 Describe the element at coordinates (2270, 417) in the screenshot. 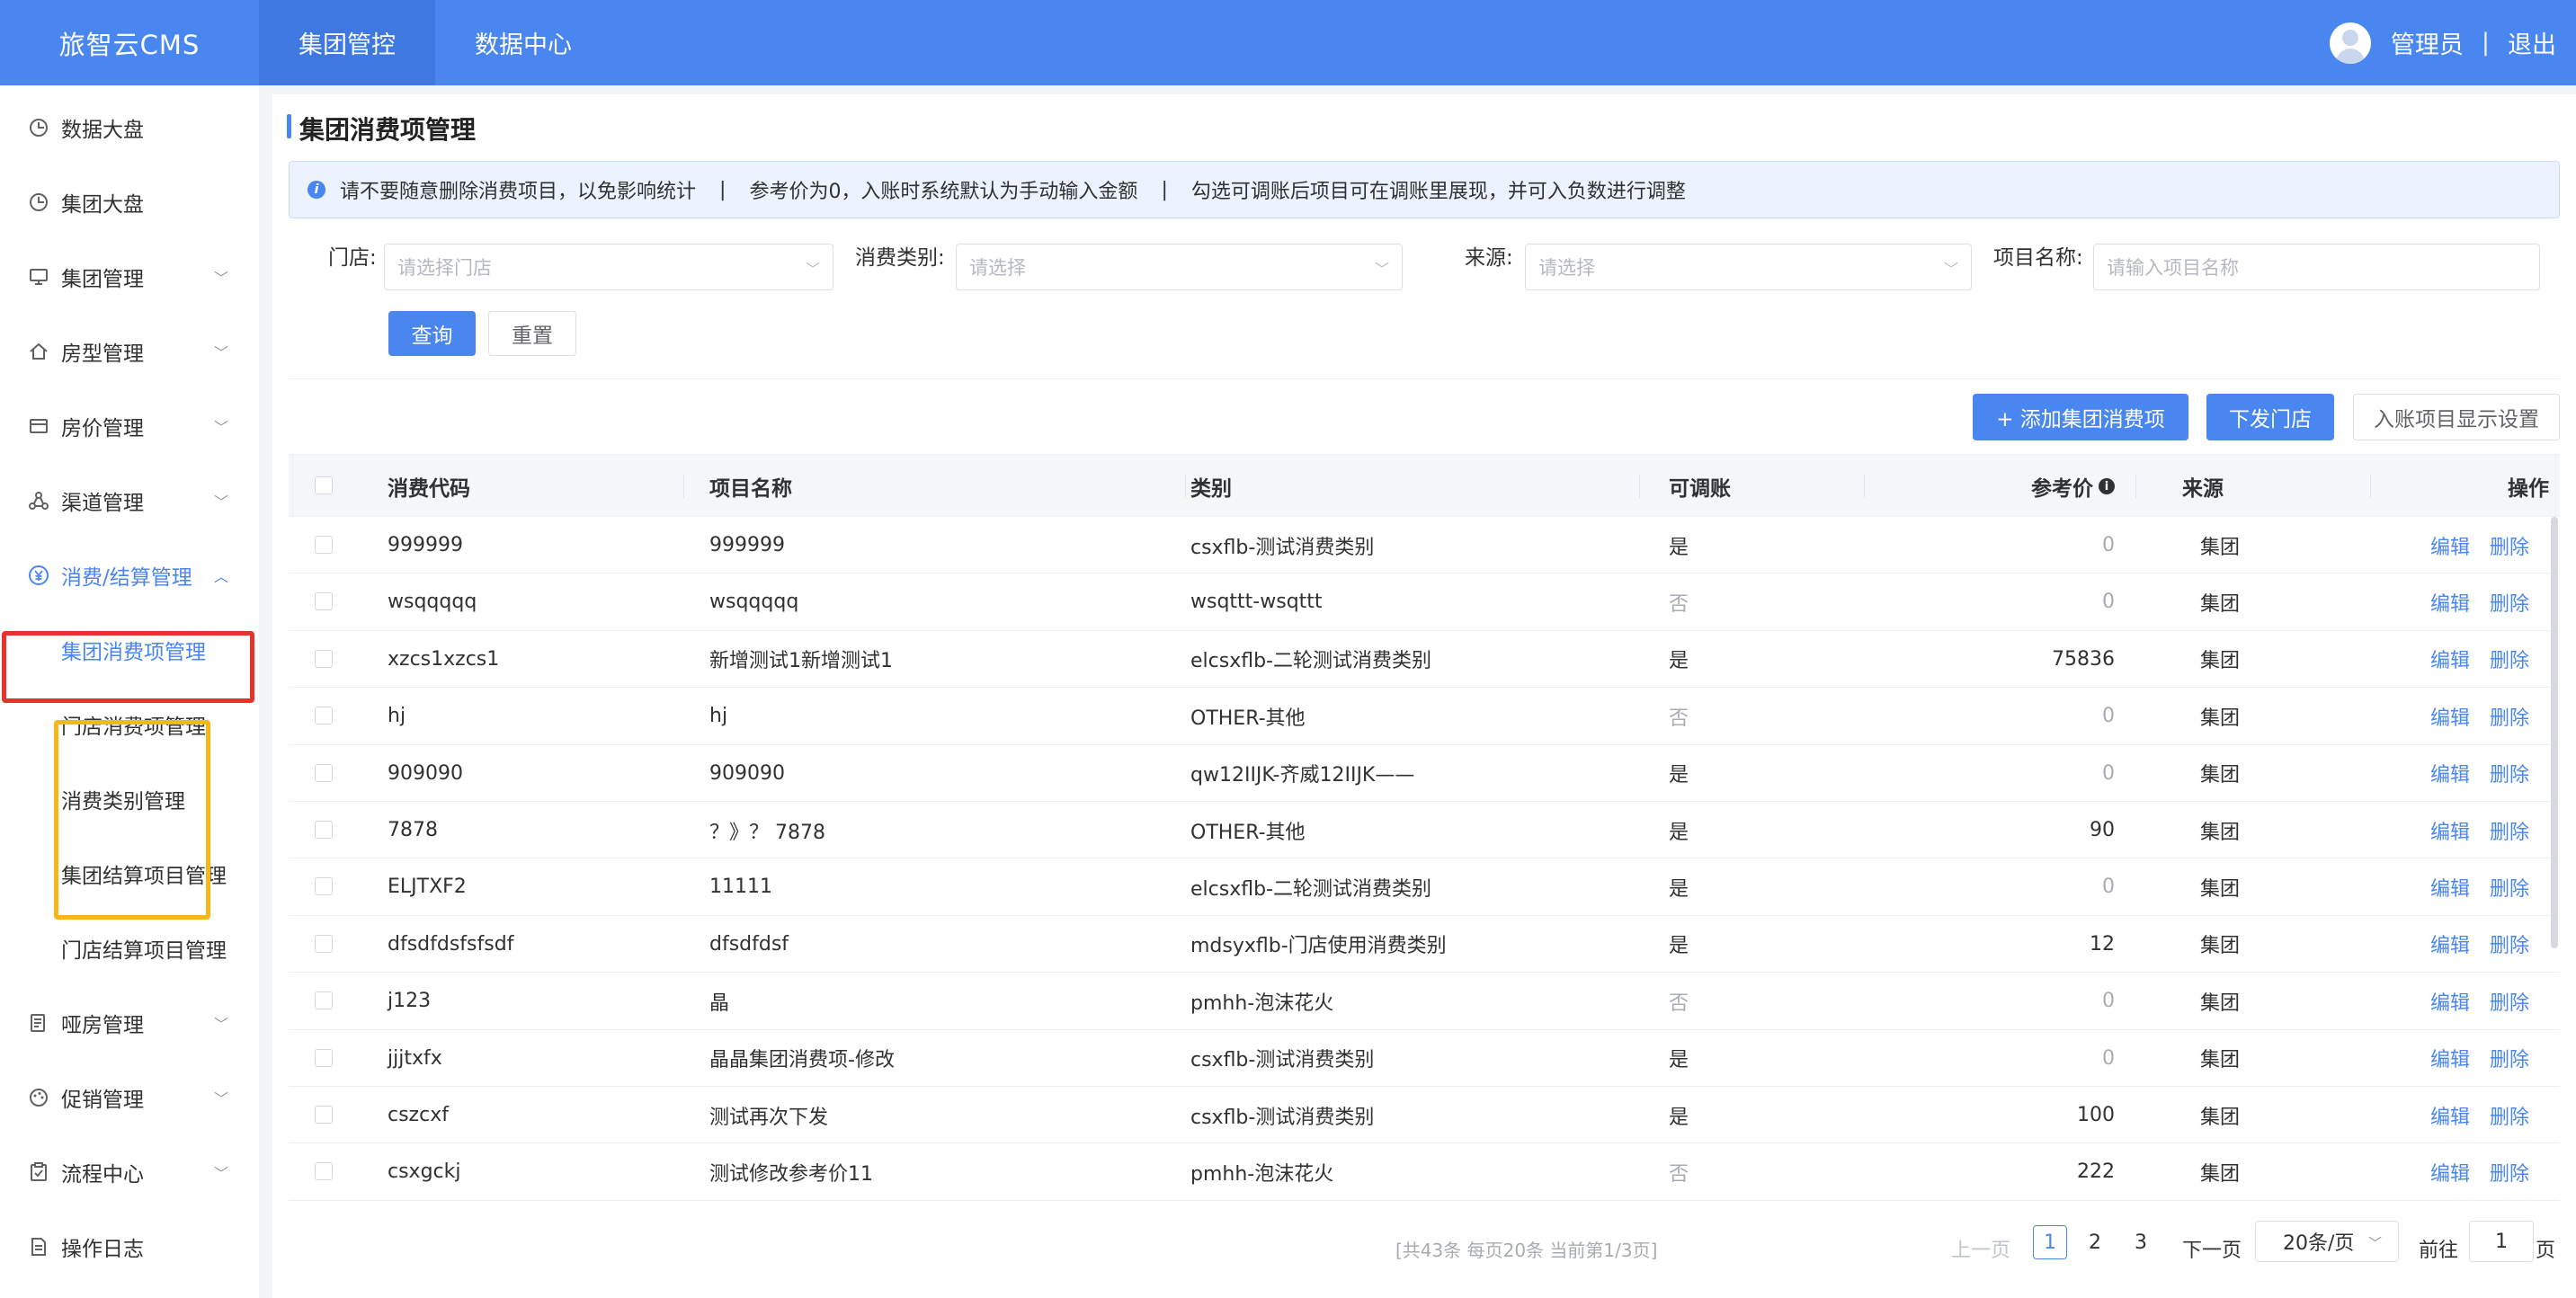

I see `distribute-store-button: 下发门店` at that location.